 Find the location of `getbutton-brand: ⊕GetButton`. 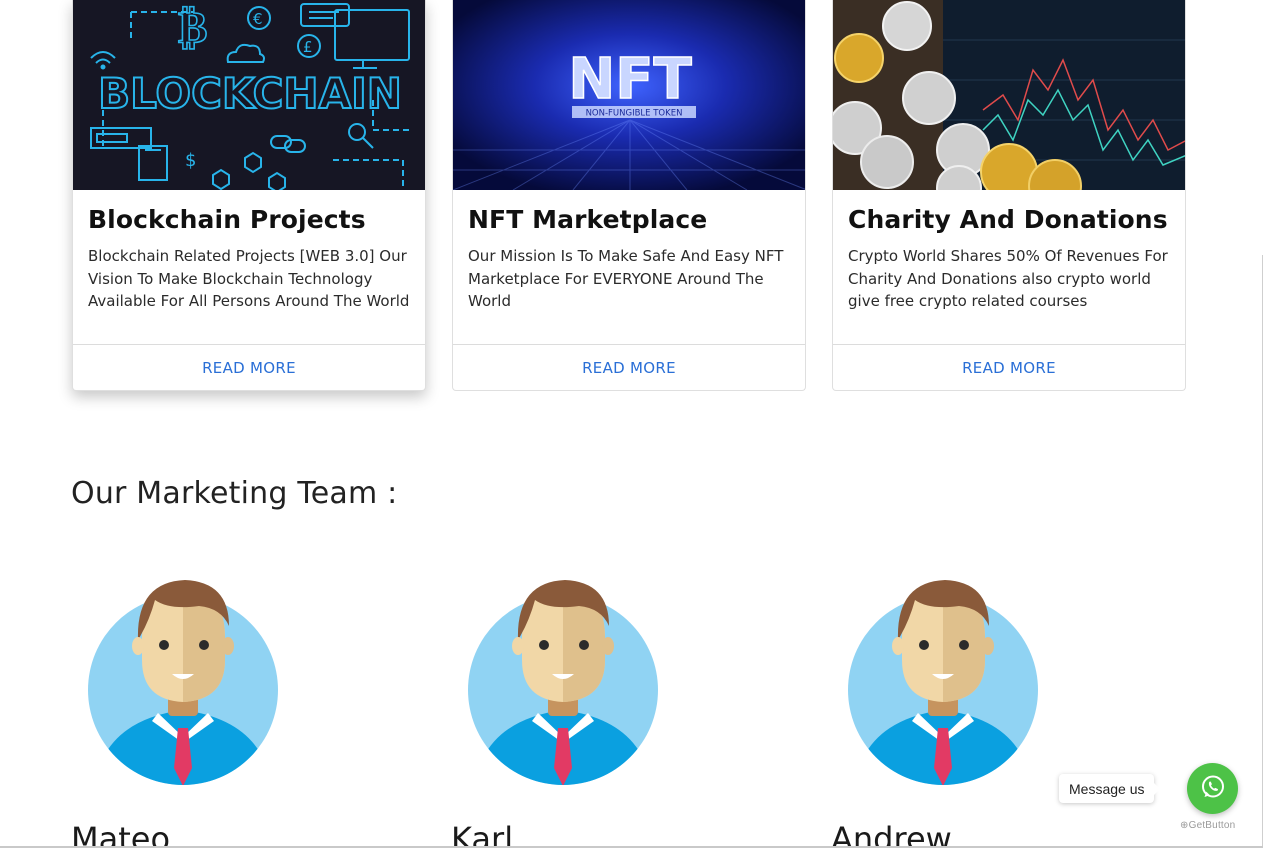

getbutton-brand: ⊕GetButton is located at coordinates (1207, 825).